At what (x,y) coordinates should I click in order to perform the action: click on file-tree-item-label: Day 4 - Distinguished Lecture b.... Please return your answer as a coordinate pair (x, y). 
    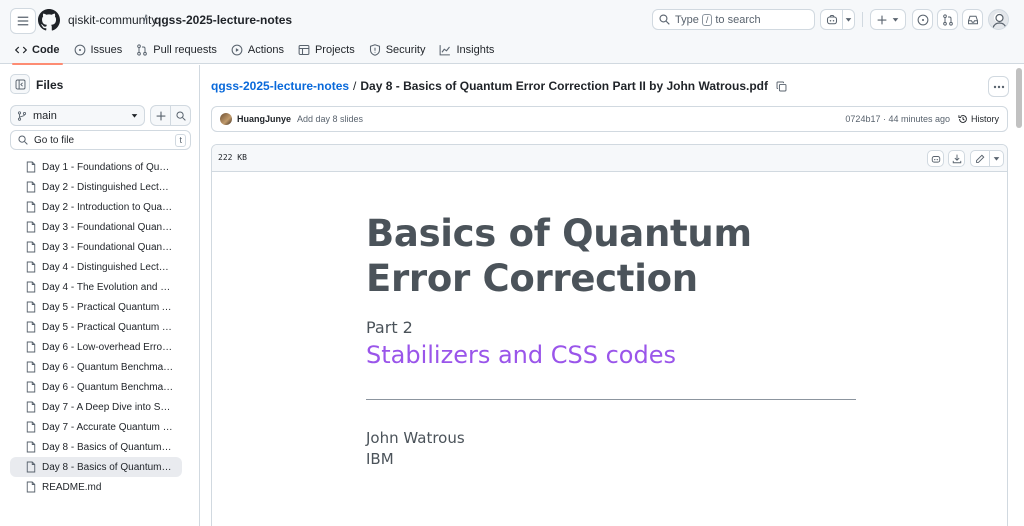
    Looking at the image, I should click on (108, 267).